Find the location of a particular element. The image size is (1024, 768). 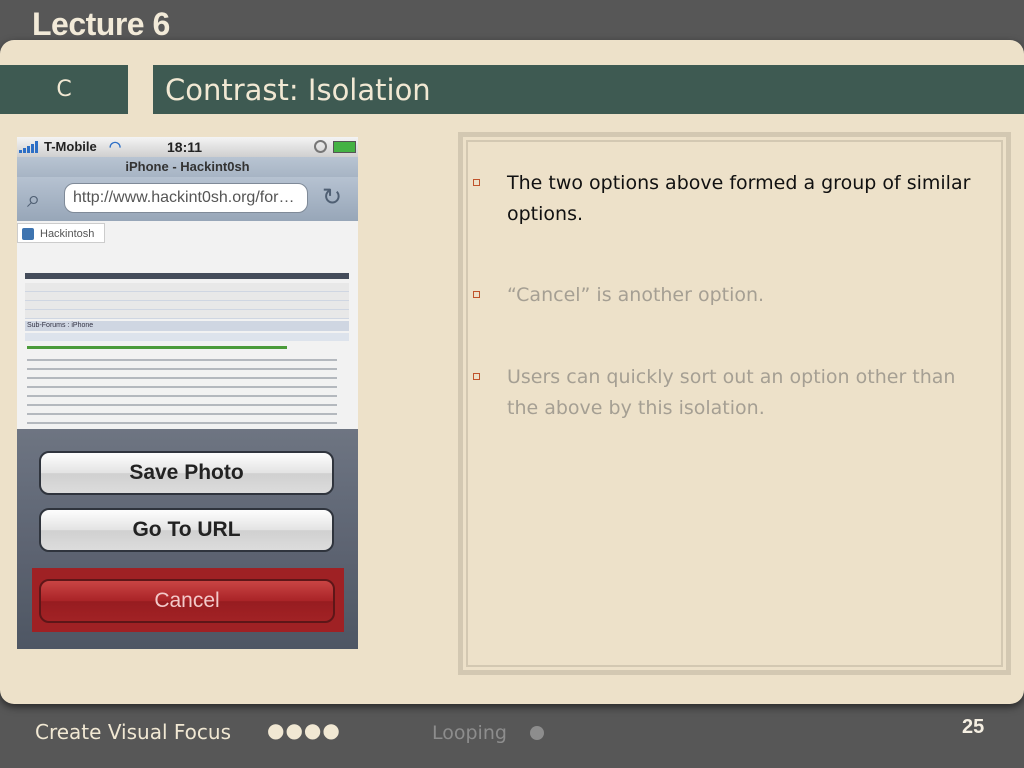

section-letter: C is located at coordinates (64, 89).